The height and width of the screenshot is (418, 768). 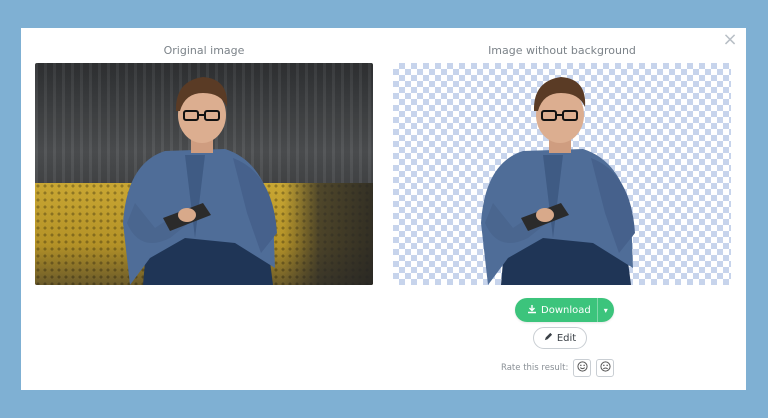 I want to click on rate-good-button, so click(x=582, y=368).